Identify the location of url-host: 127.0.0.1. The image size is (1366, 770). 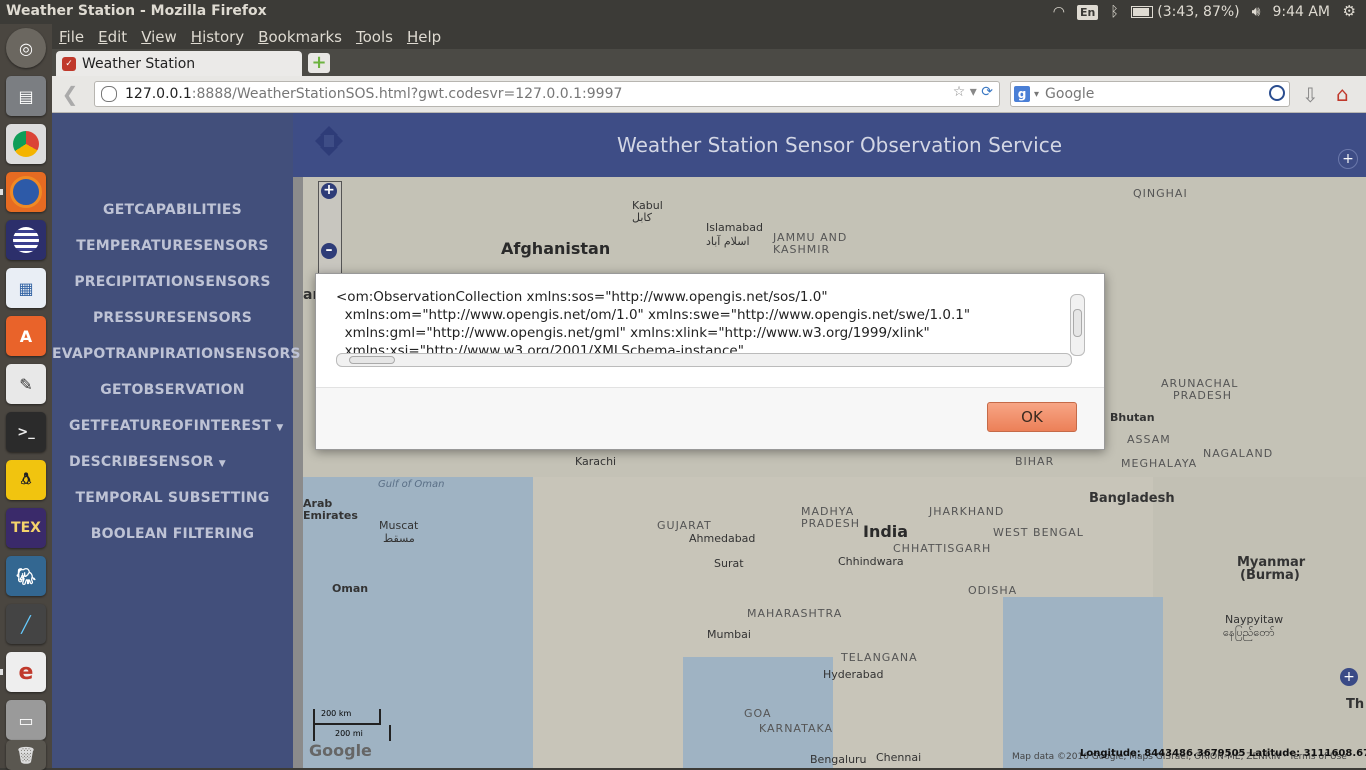
(158, 94).